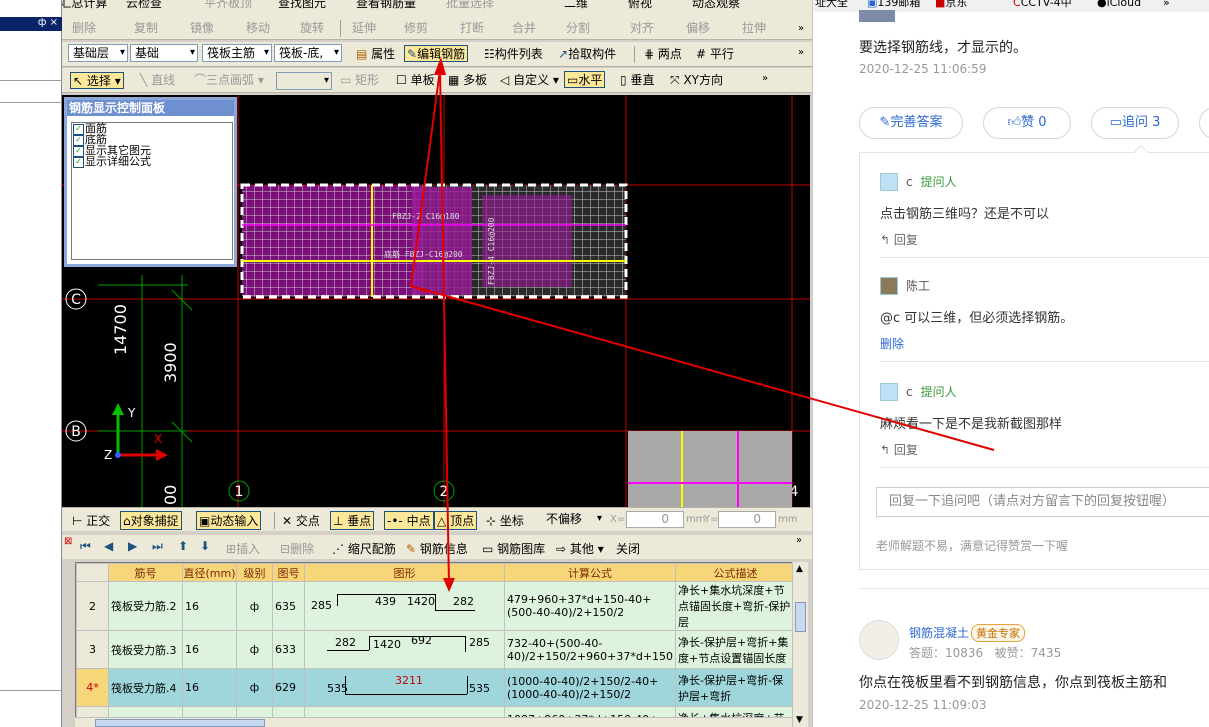  Describe the element at coordinates (736, 606) in the screenshot. I see `bar-description: 净长+集水坑深度+节点锚固长度+弯折-保护层` at that location.